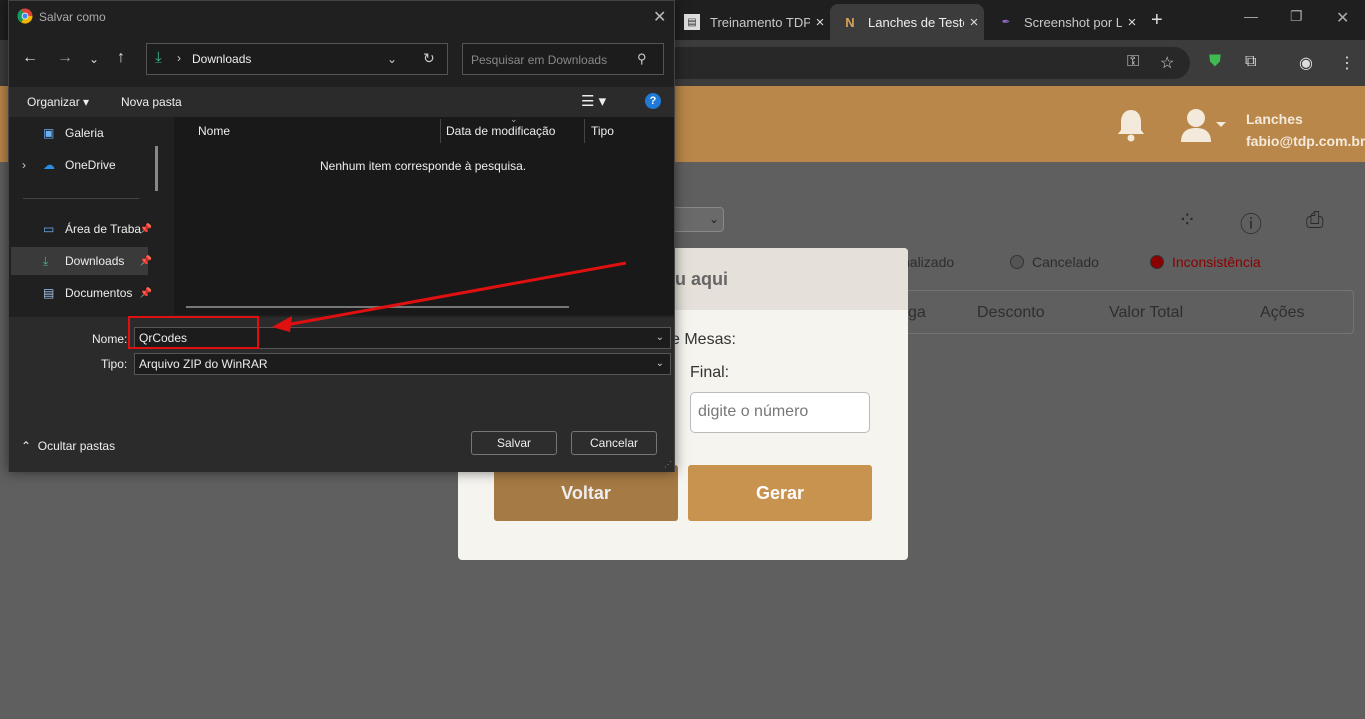 The width and height of the screenshot is (1365, 719). I want to click on annotation-arrow, so click(449, 296).